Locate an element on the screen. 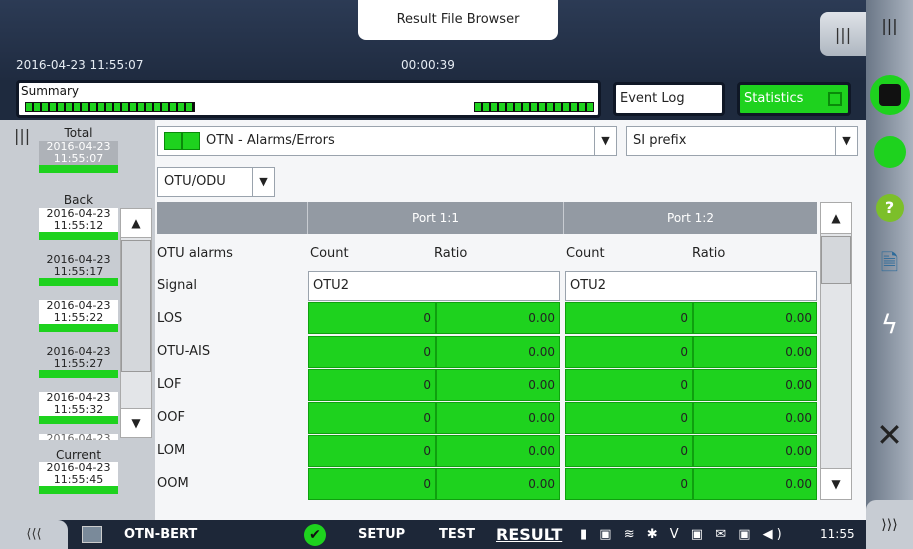  status-led is located at coordinates (889, 152).